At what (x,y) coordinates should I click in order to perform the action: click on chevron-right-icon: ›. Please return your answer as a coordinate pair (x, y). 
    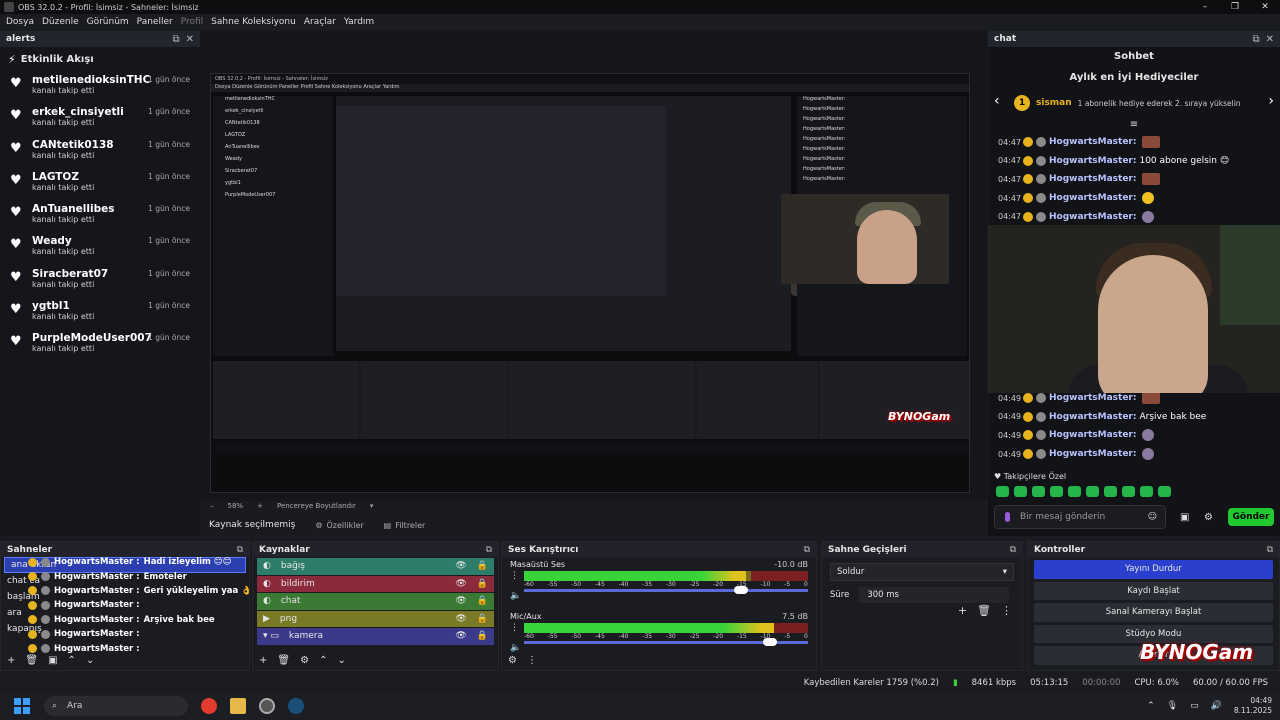
    Looking at the image, I should click on (1271, 101).